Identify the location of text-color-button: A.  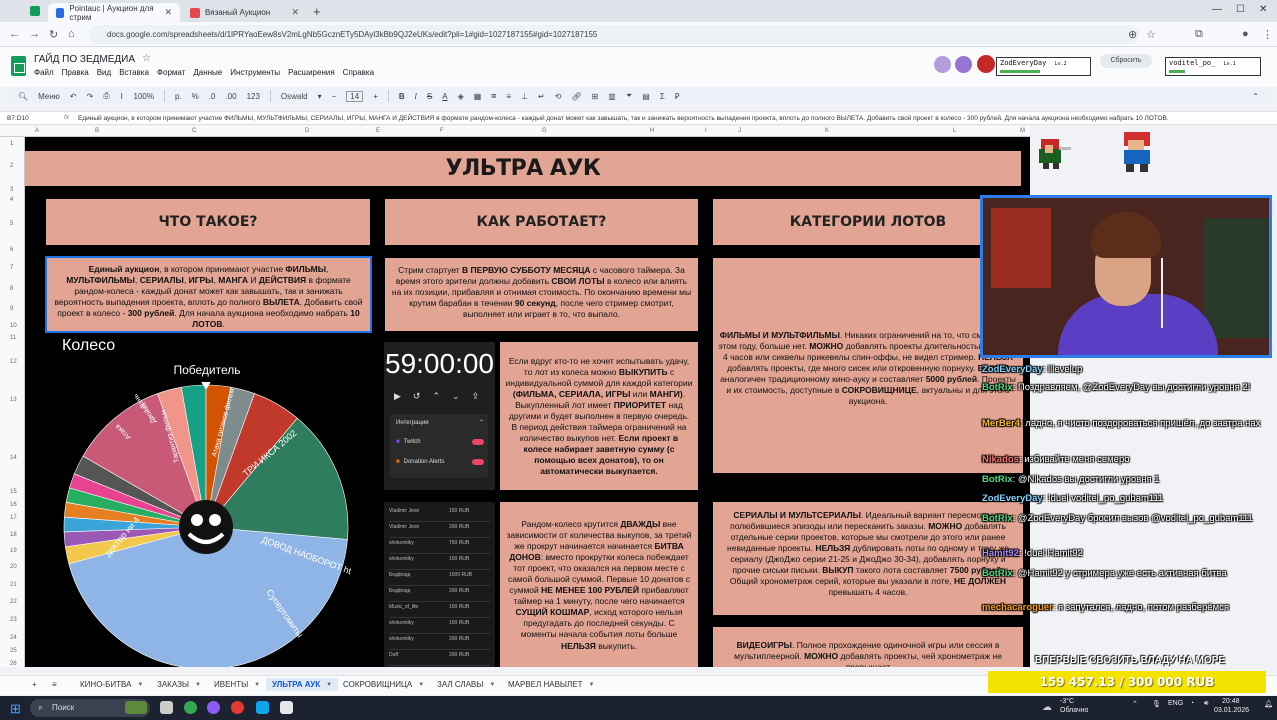
(444, 96).